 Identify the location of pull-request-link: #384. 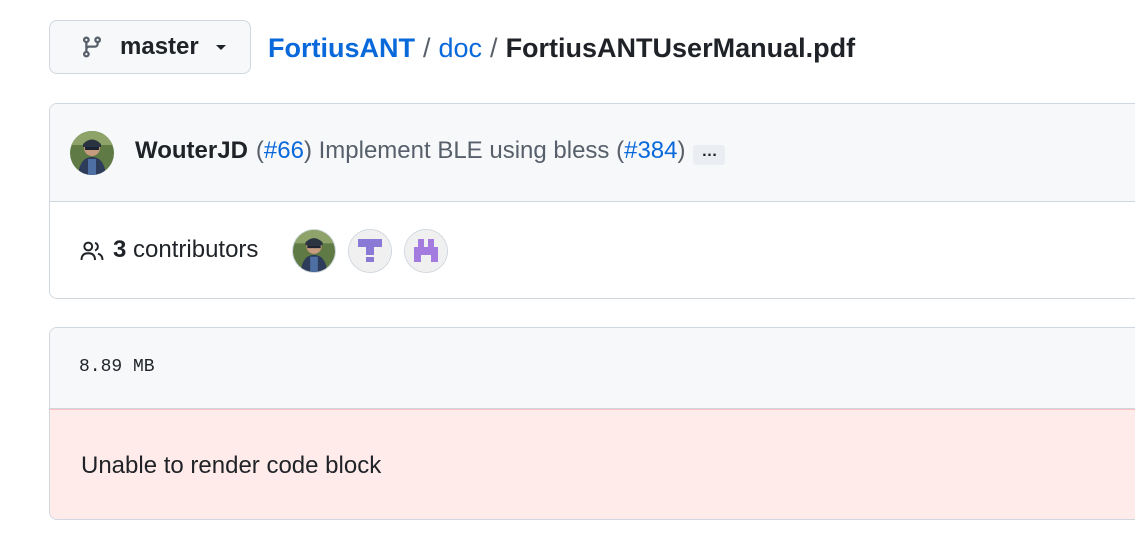
(650, 150).